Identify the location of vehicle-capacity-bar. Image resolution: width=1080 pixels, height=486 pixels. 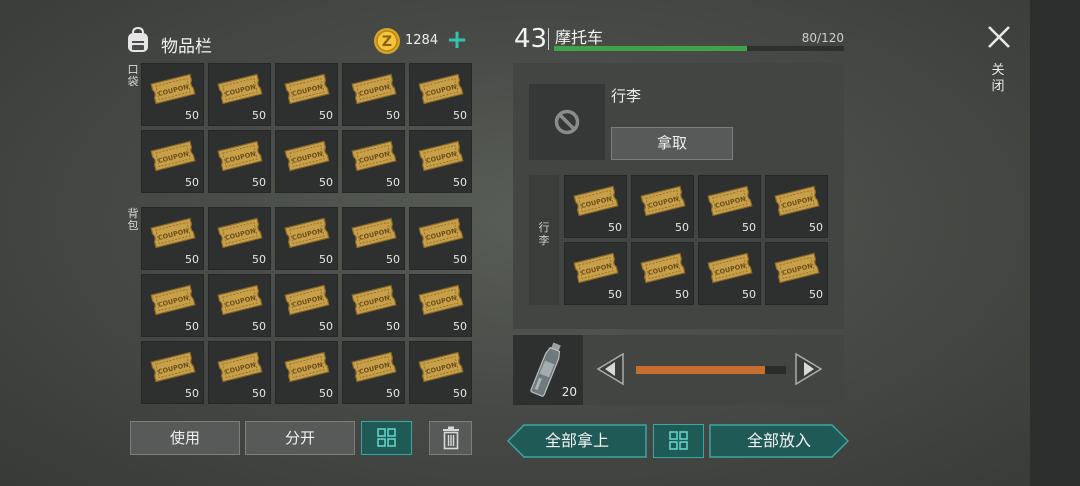
(699, 48).